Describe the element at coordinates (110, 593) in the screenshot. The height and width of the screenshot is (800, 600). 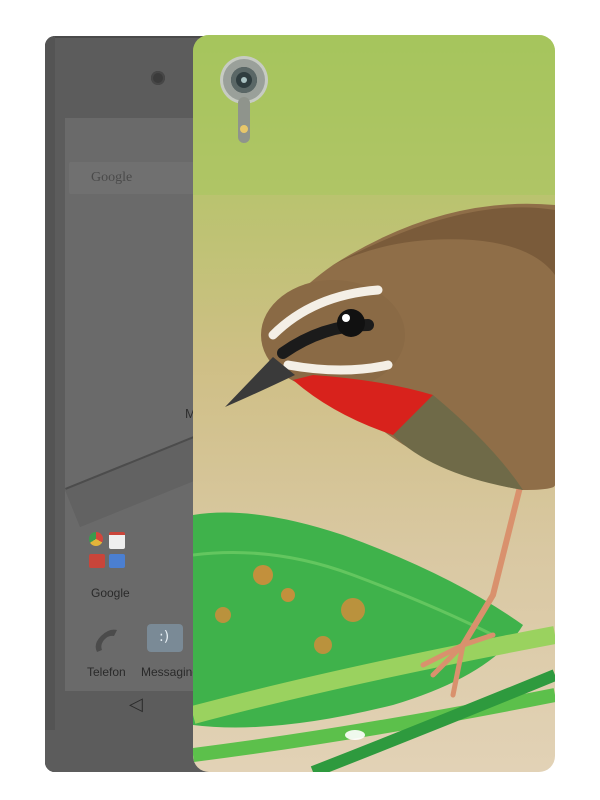
I see `app-label-google: Google` at that location.